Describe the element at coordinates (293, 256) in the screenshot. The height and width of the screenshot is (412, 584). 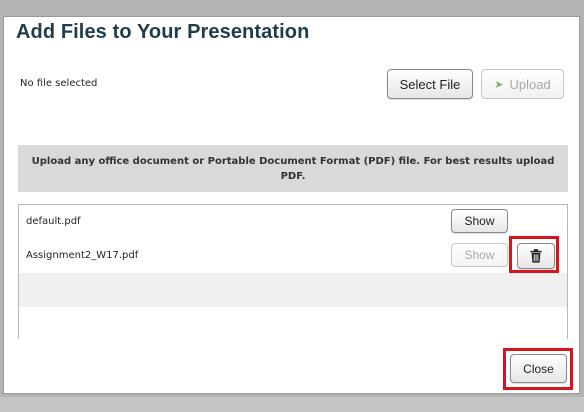
I see `file-row: Assignment2_W17.pdf Show` at that location.